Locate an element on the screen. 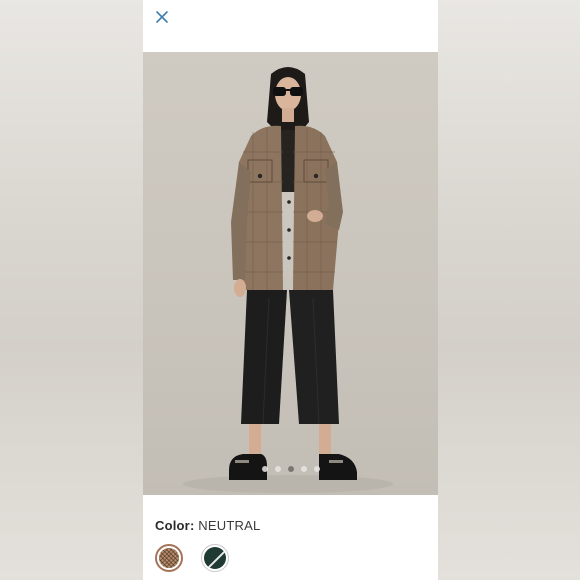 This screenshot has width=580, height=580. image-carousel-indicators is located at coordinates (290, 470).